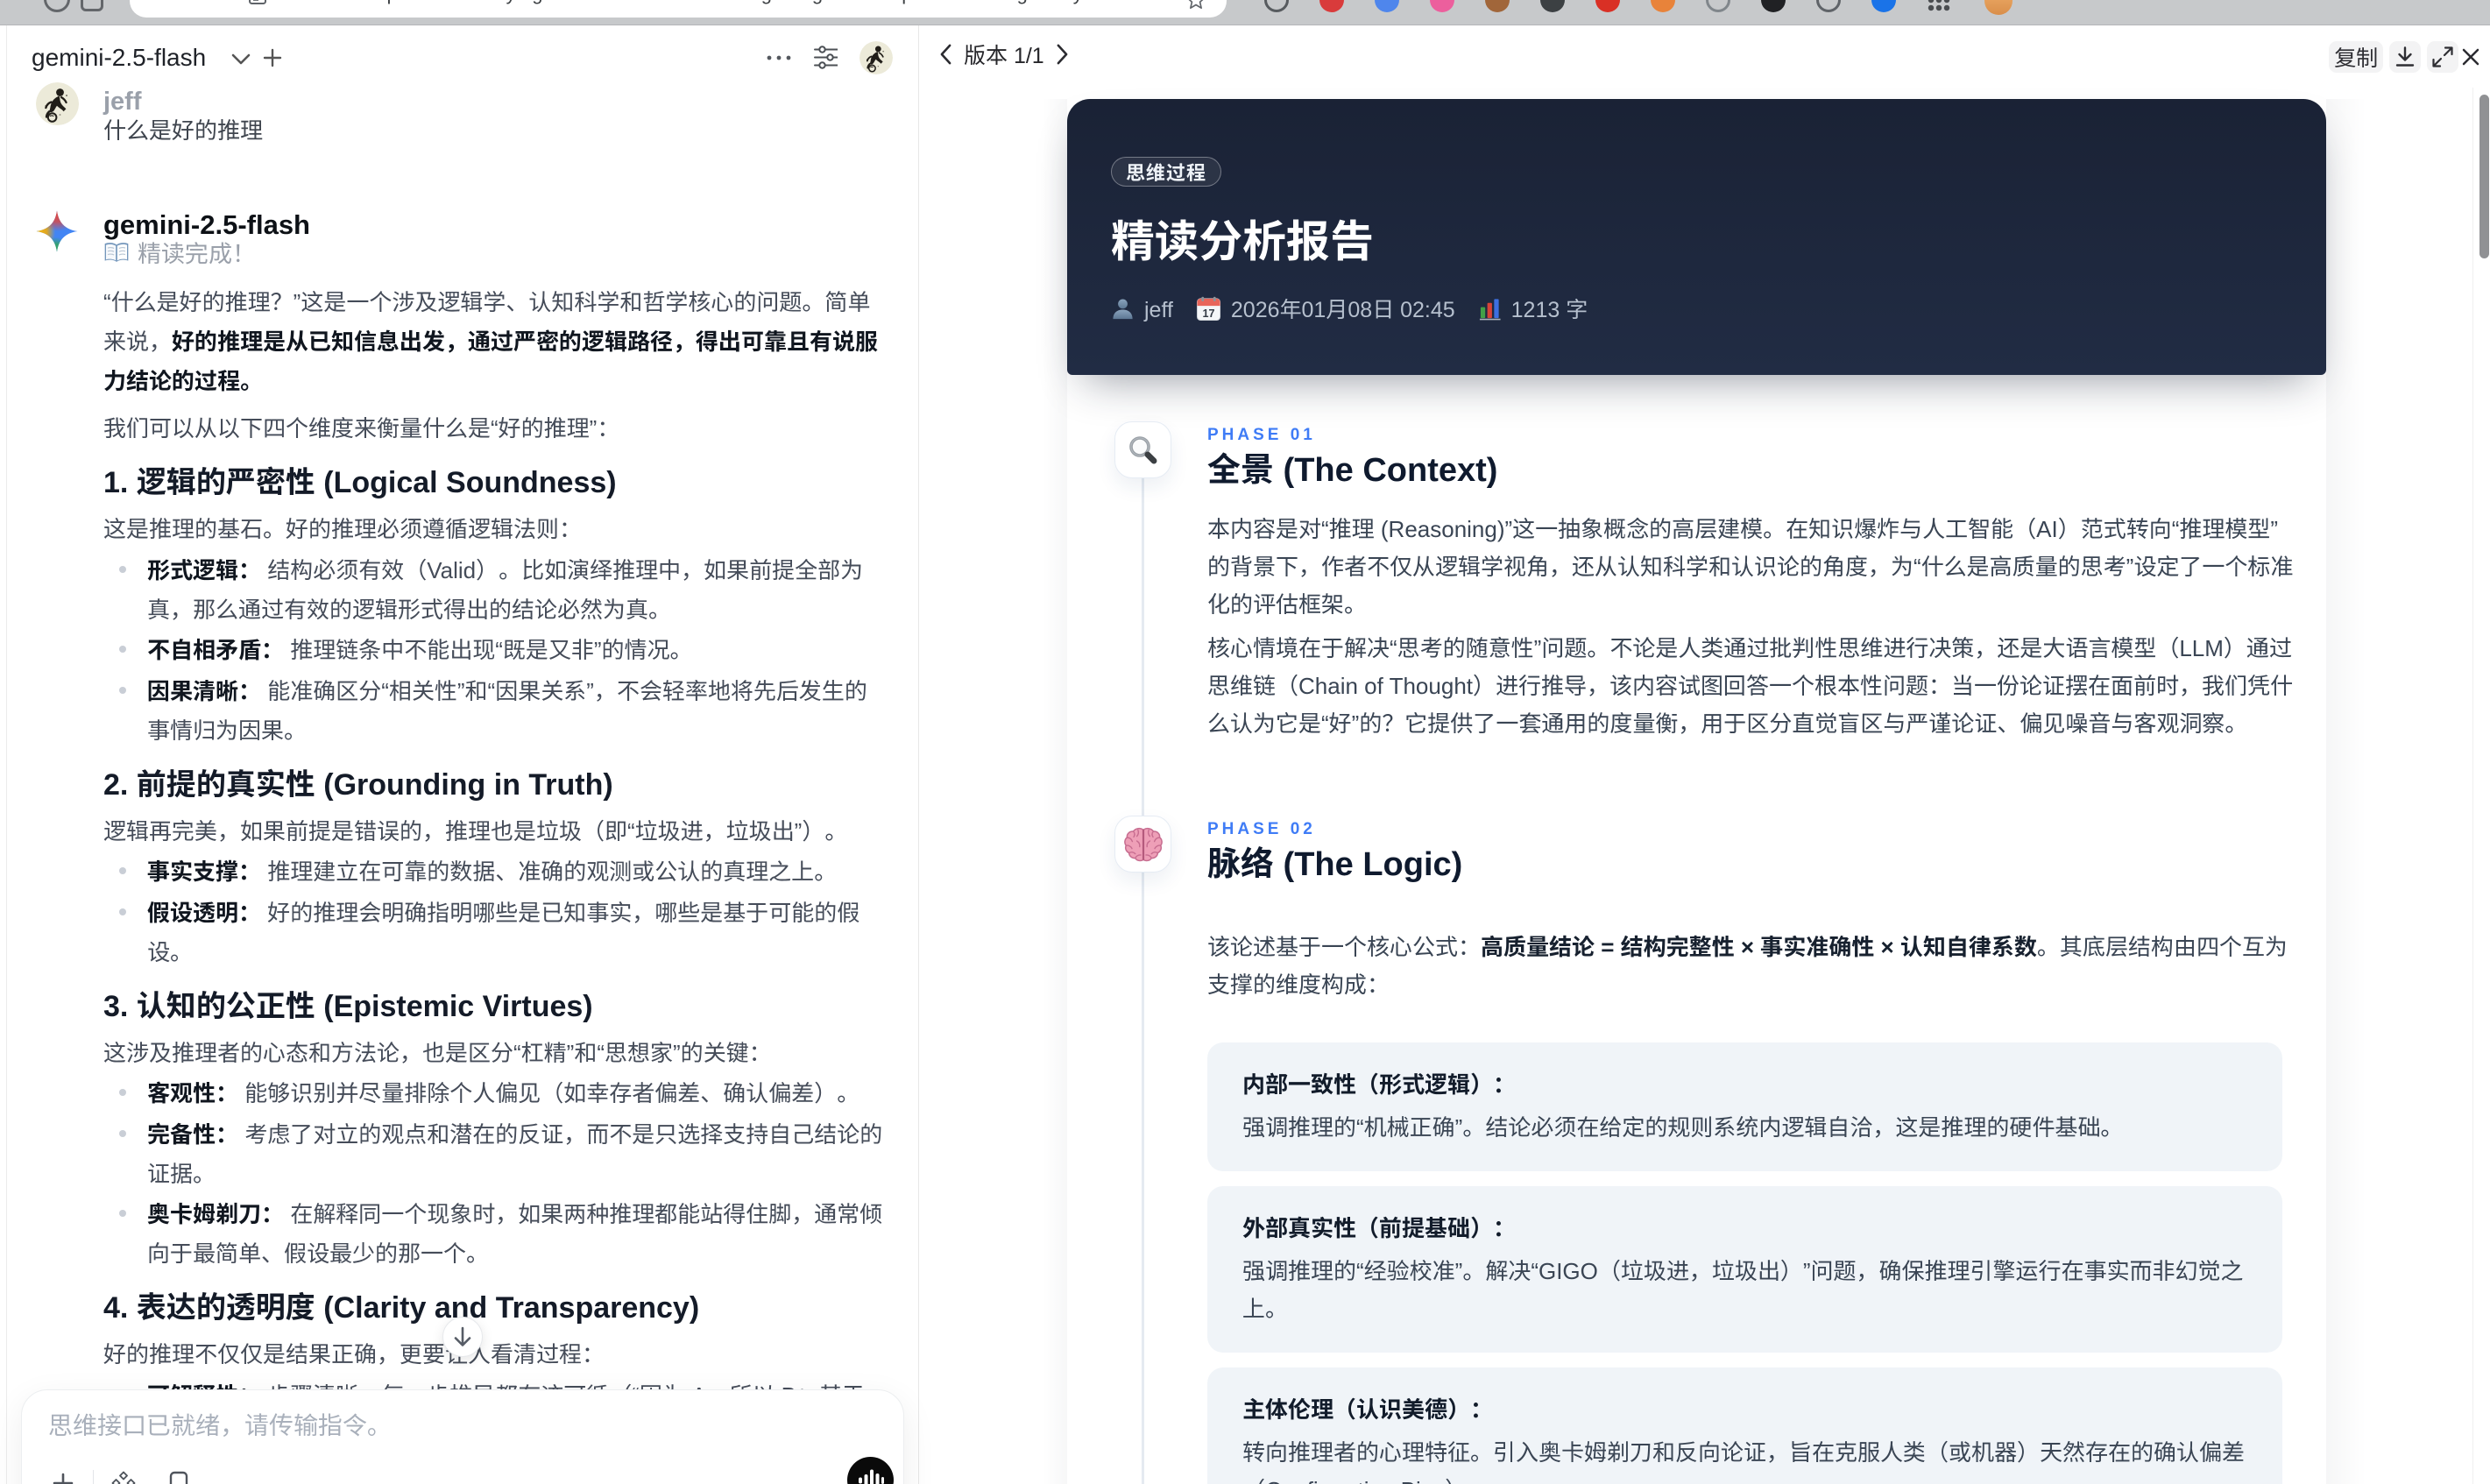 The image size is (2490, 1484). Describe the element at coordinates (826, 57) in the screenshot. I see `model-settings-icon` at that location.